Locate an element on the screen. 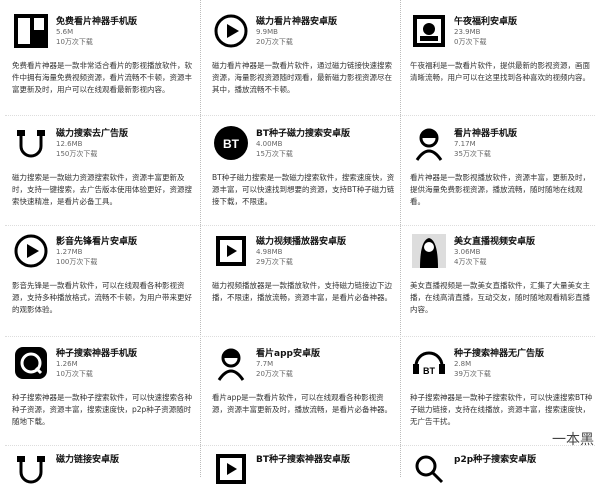 The image size is (600, 492). album-art-icon is located at coordinates (429, 31).